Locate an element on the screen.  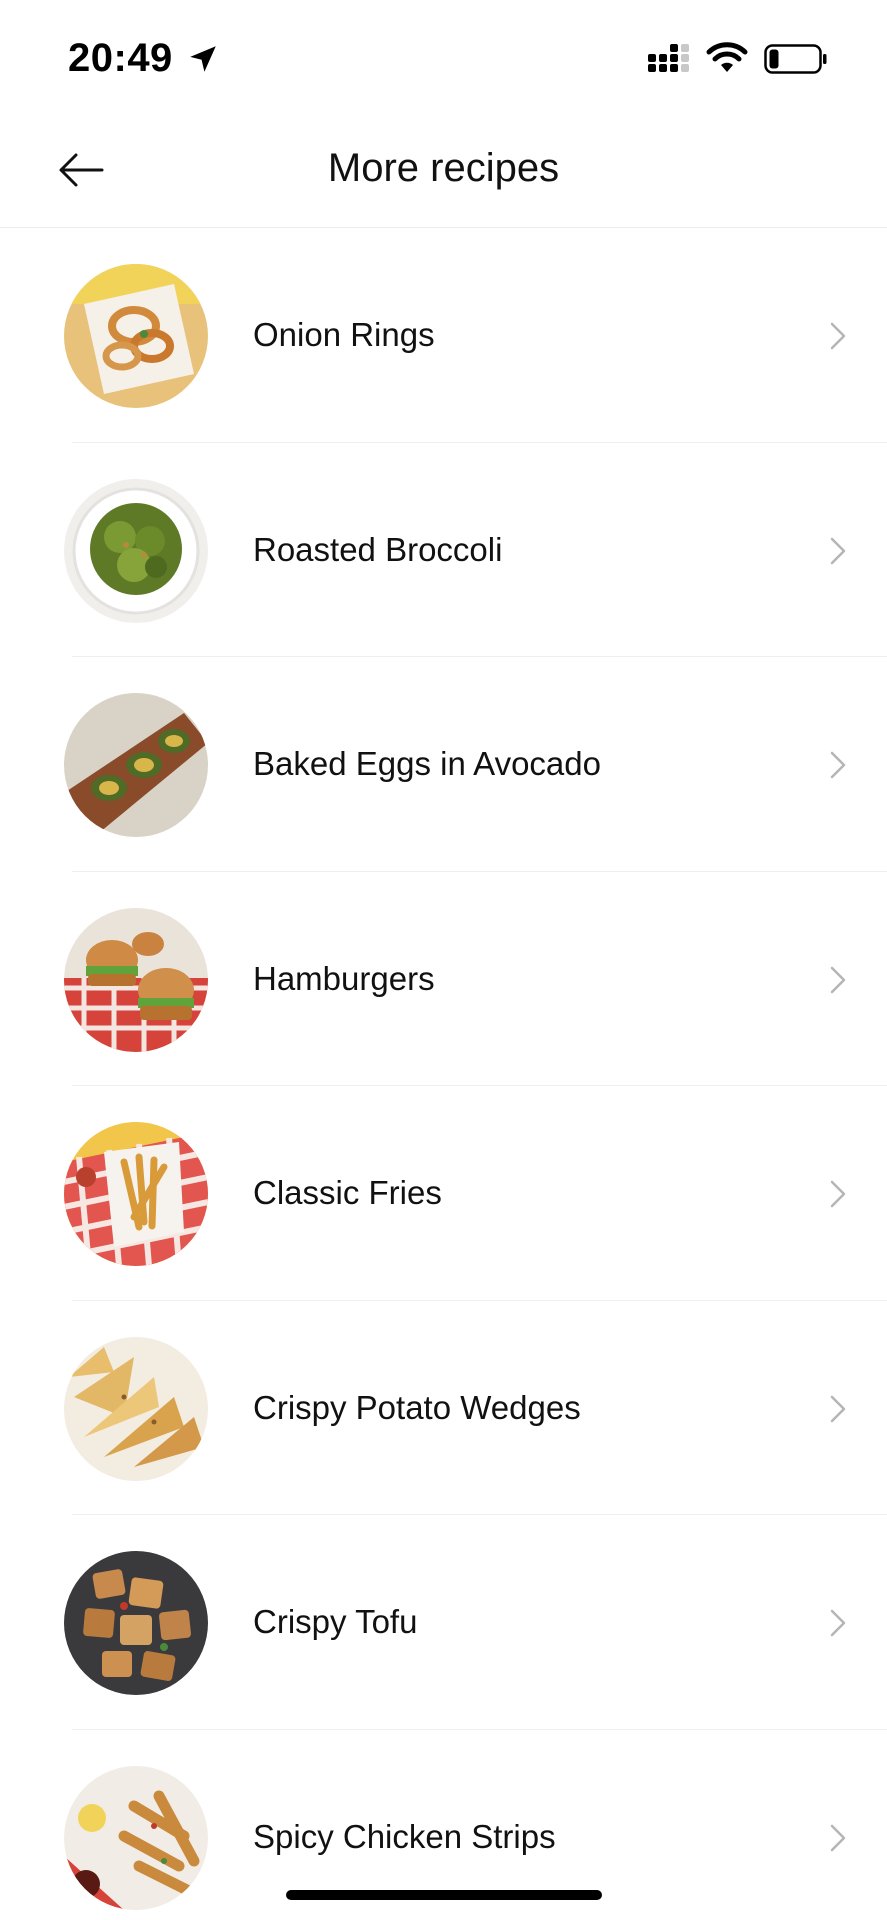
recipe-name: Classic Fries is located at coordinates (347, 1192).